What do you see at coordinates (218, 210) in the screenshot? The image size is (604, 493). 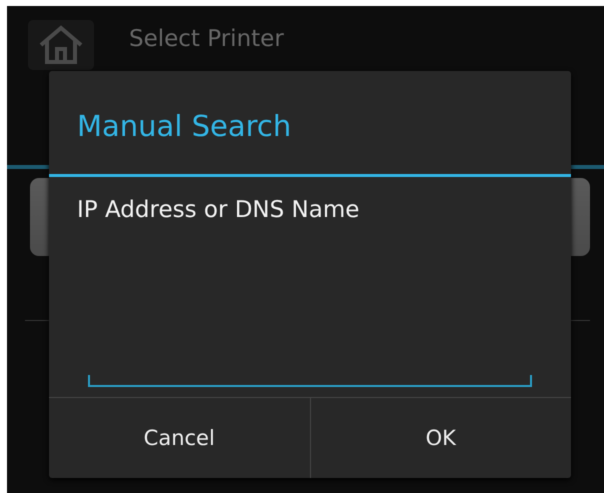 I see `field-label: IP Address or DNS Name` at bounding box center [218, 210].